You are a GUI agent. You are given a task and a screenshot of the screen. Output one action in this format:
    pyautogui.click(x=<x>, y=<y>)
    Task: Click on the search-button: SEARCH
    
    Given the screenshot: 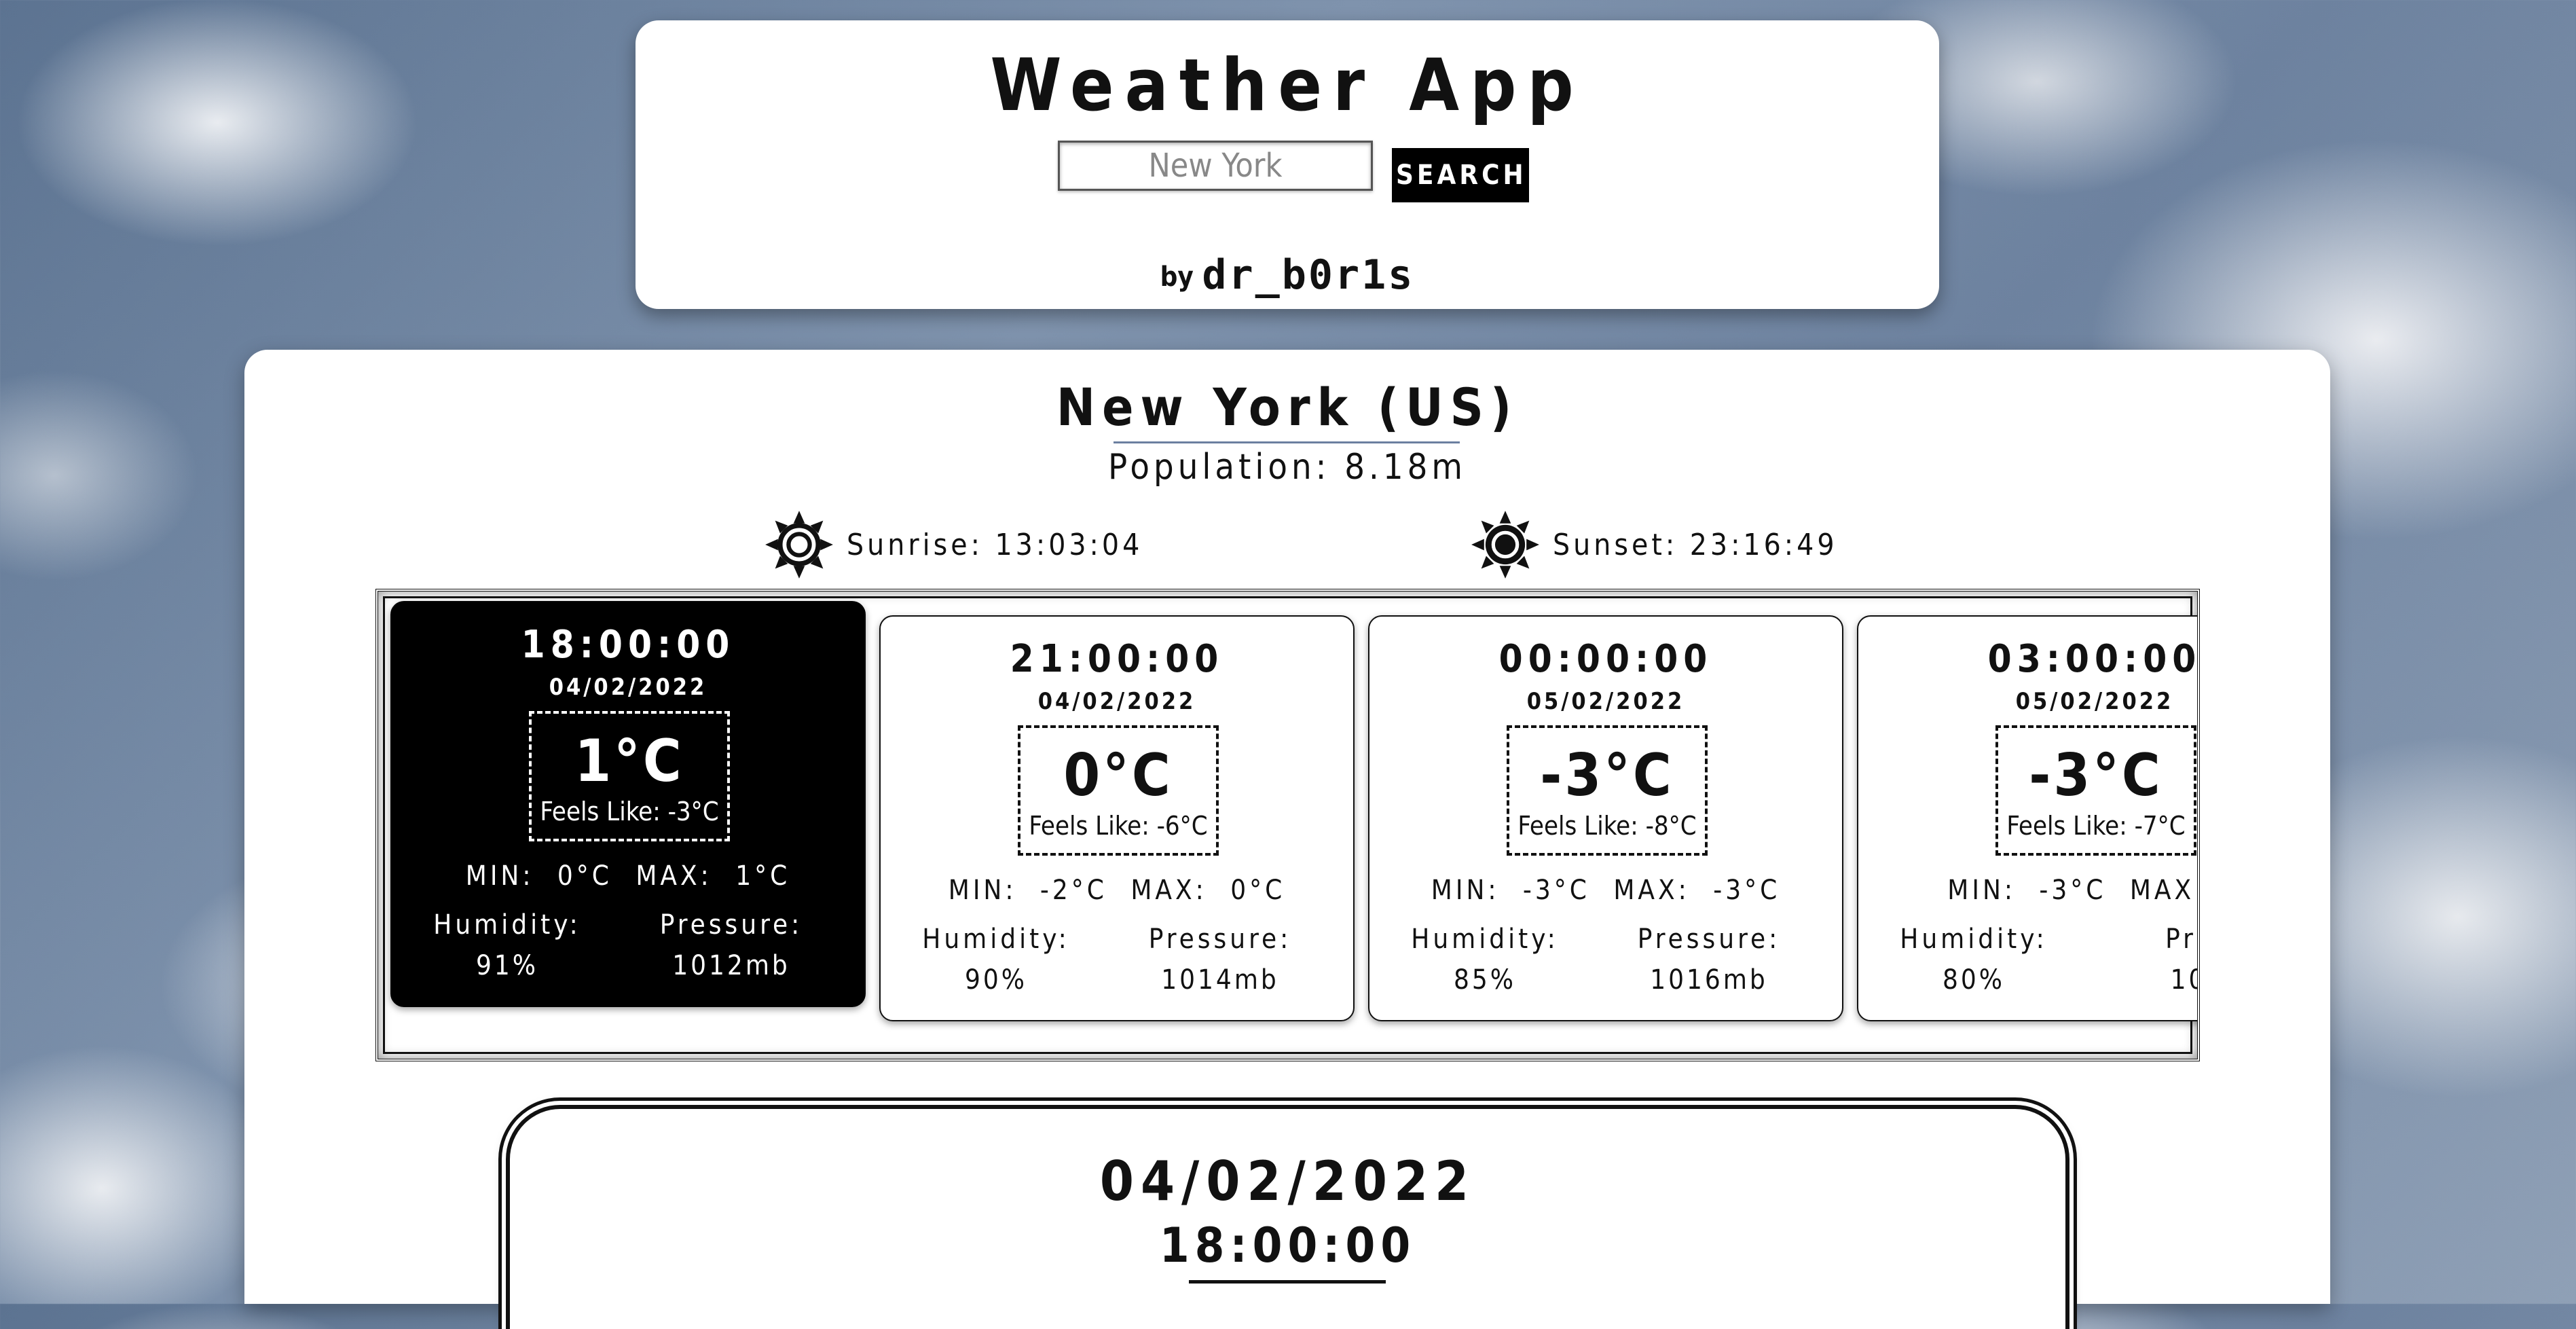 What is the action you would take?
    pyautogui.click(x=1460, y=175)
    